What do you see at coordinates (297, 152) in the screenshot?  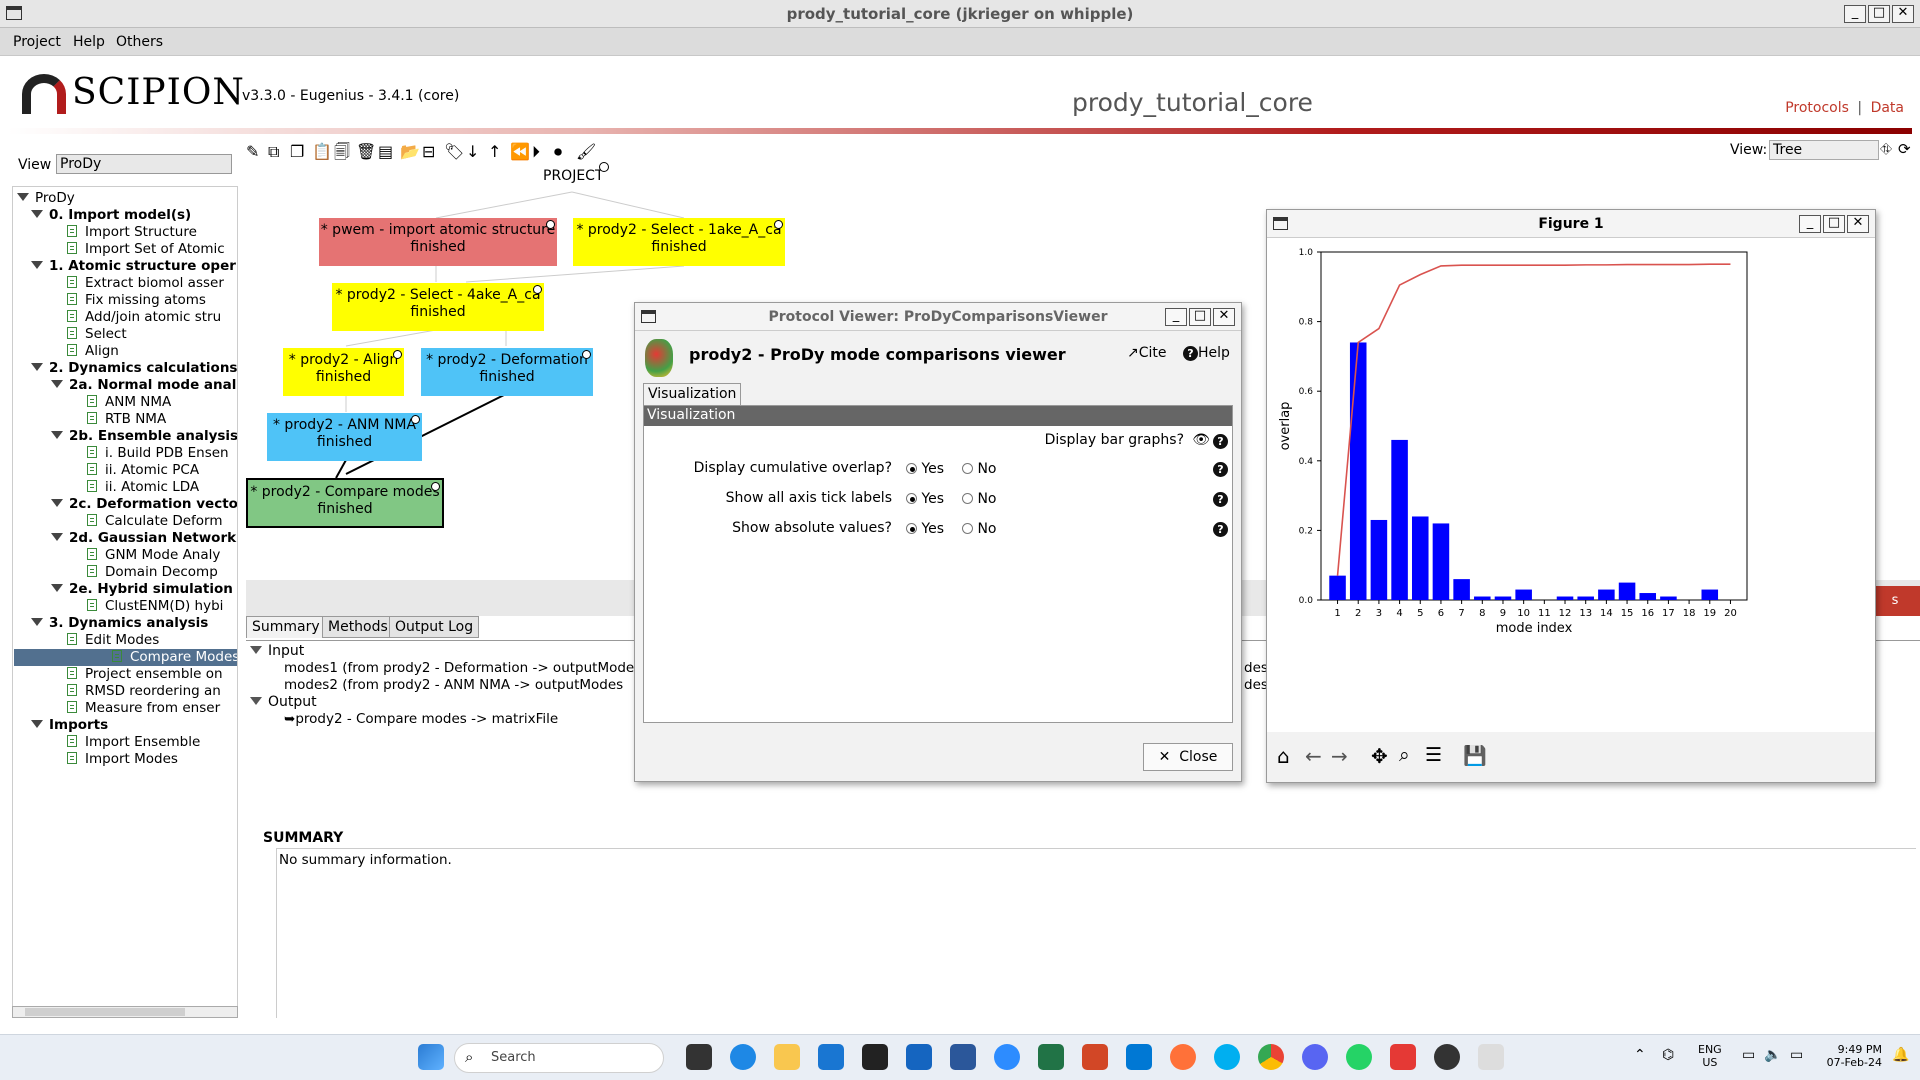 I see `duplicate-icon: ❐` at bounding box center [297, 152].